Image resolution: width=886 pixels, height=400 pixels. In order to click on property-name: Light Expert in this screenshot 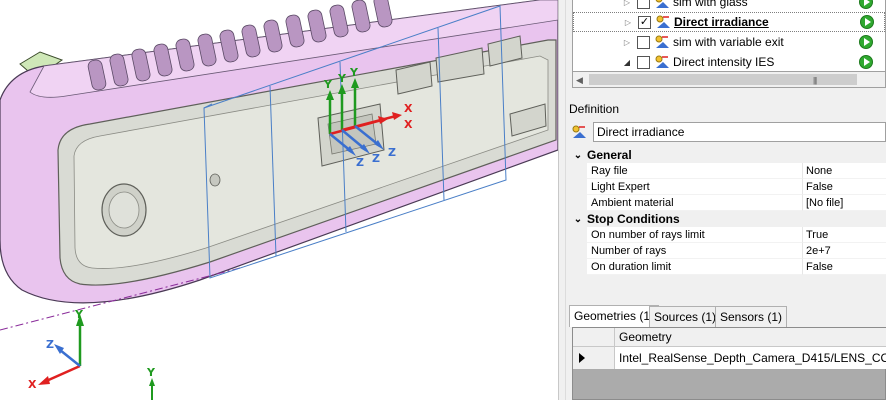, I will do `click(695, 187)`.